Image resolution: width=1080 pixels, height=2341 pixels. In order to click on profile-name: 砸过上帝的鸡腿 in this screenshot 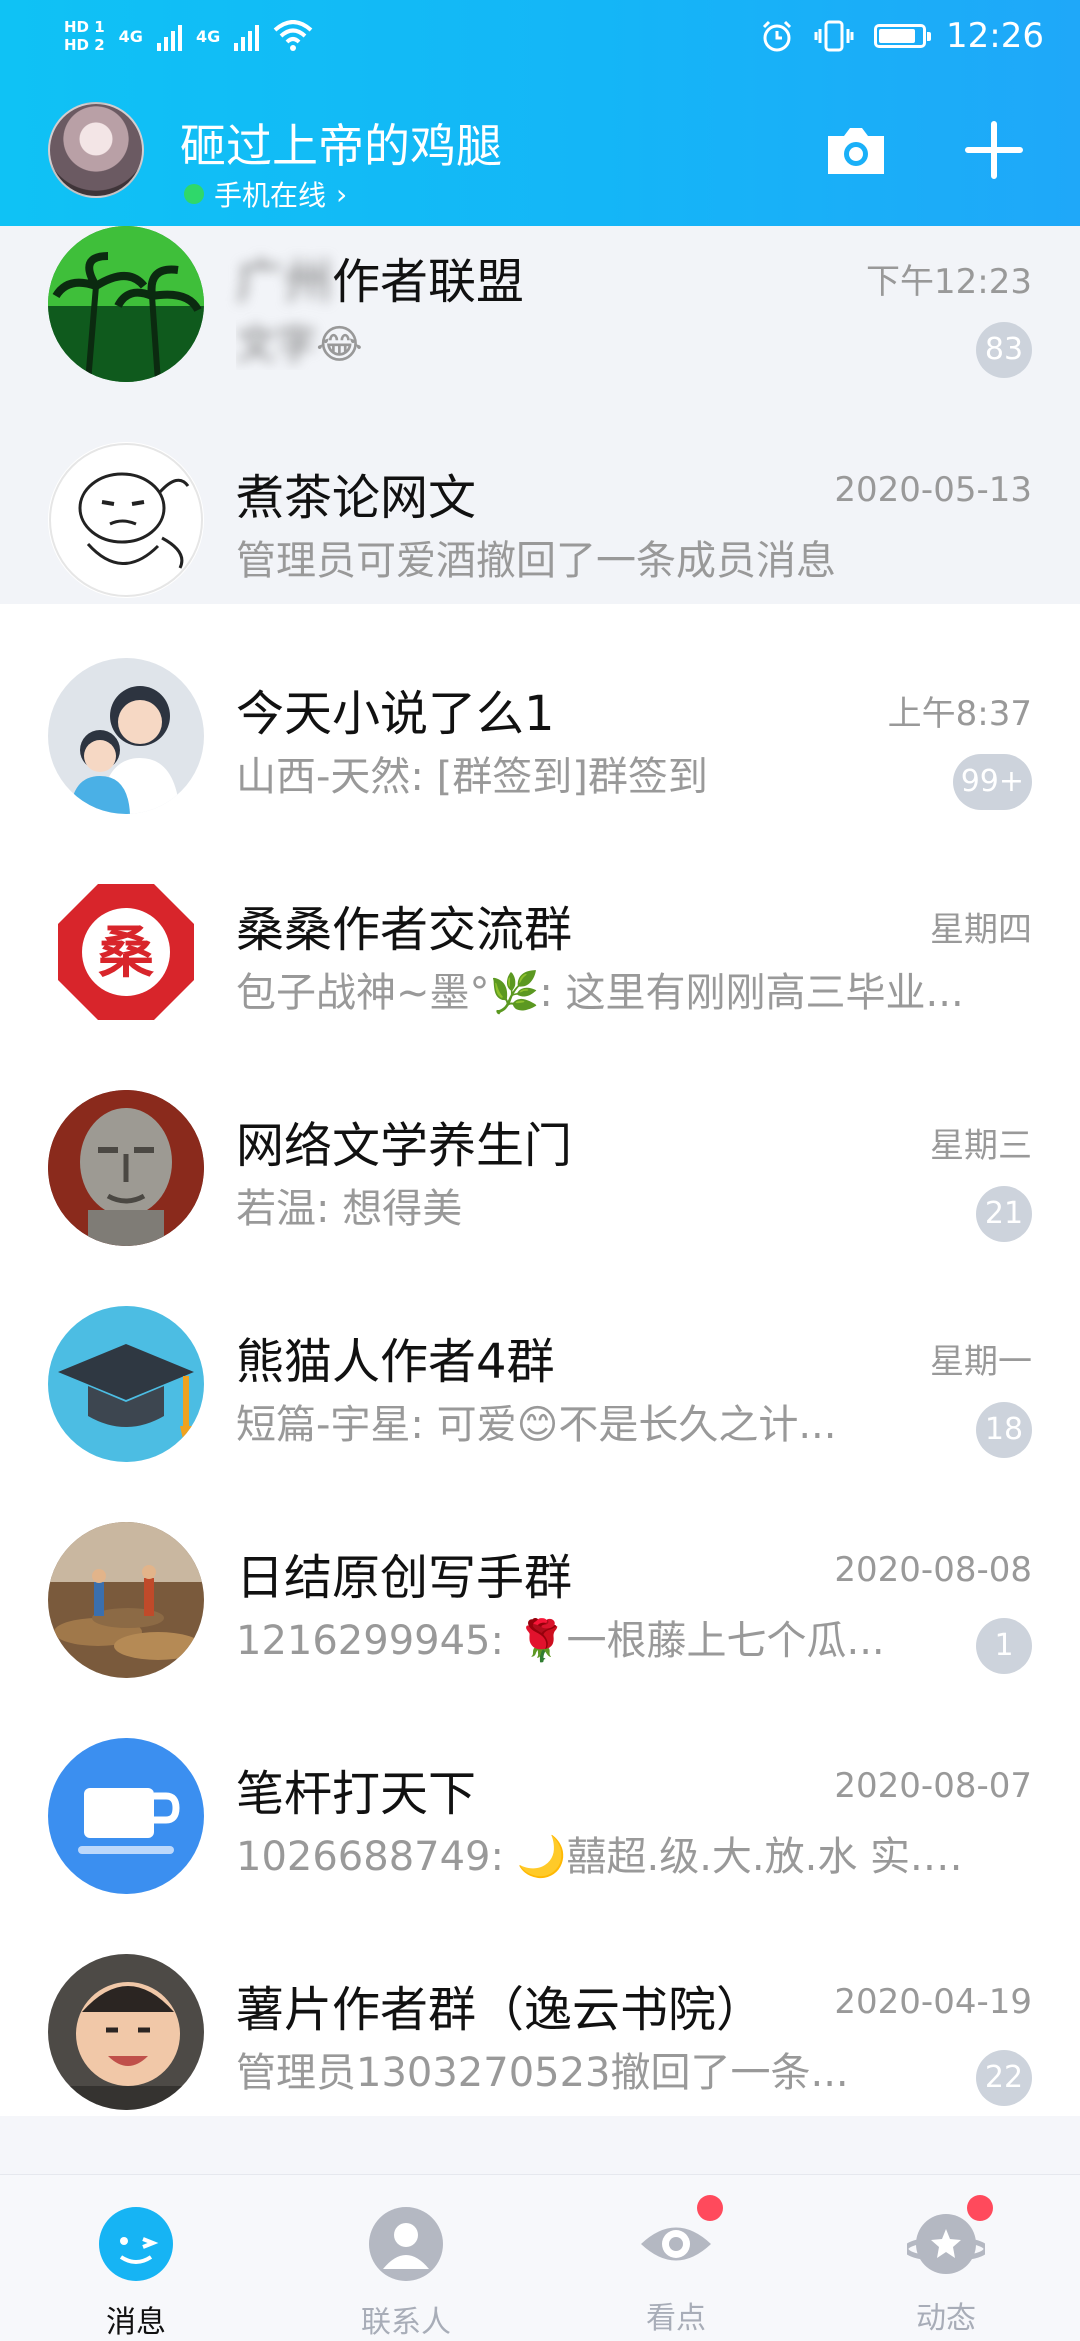, I will do `click(341, 143)`.